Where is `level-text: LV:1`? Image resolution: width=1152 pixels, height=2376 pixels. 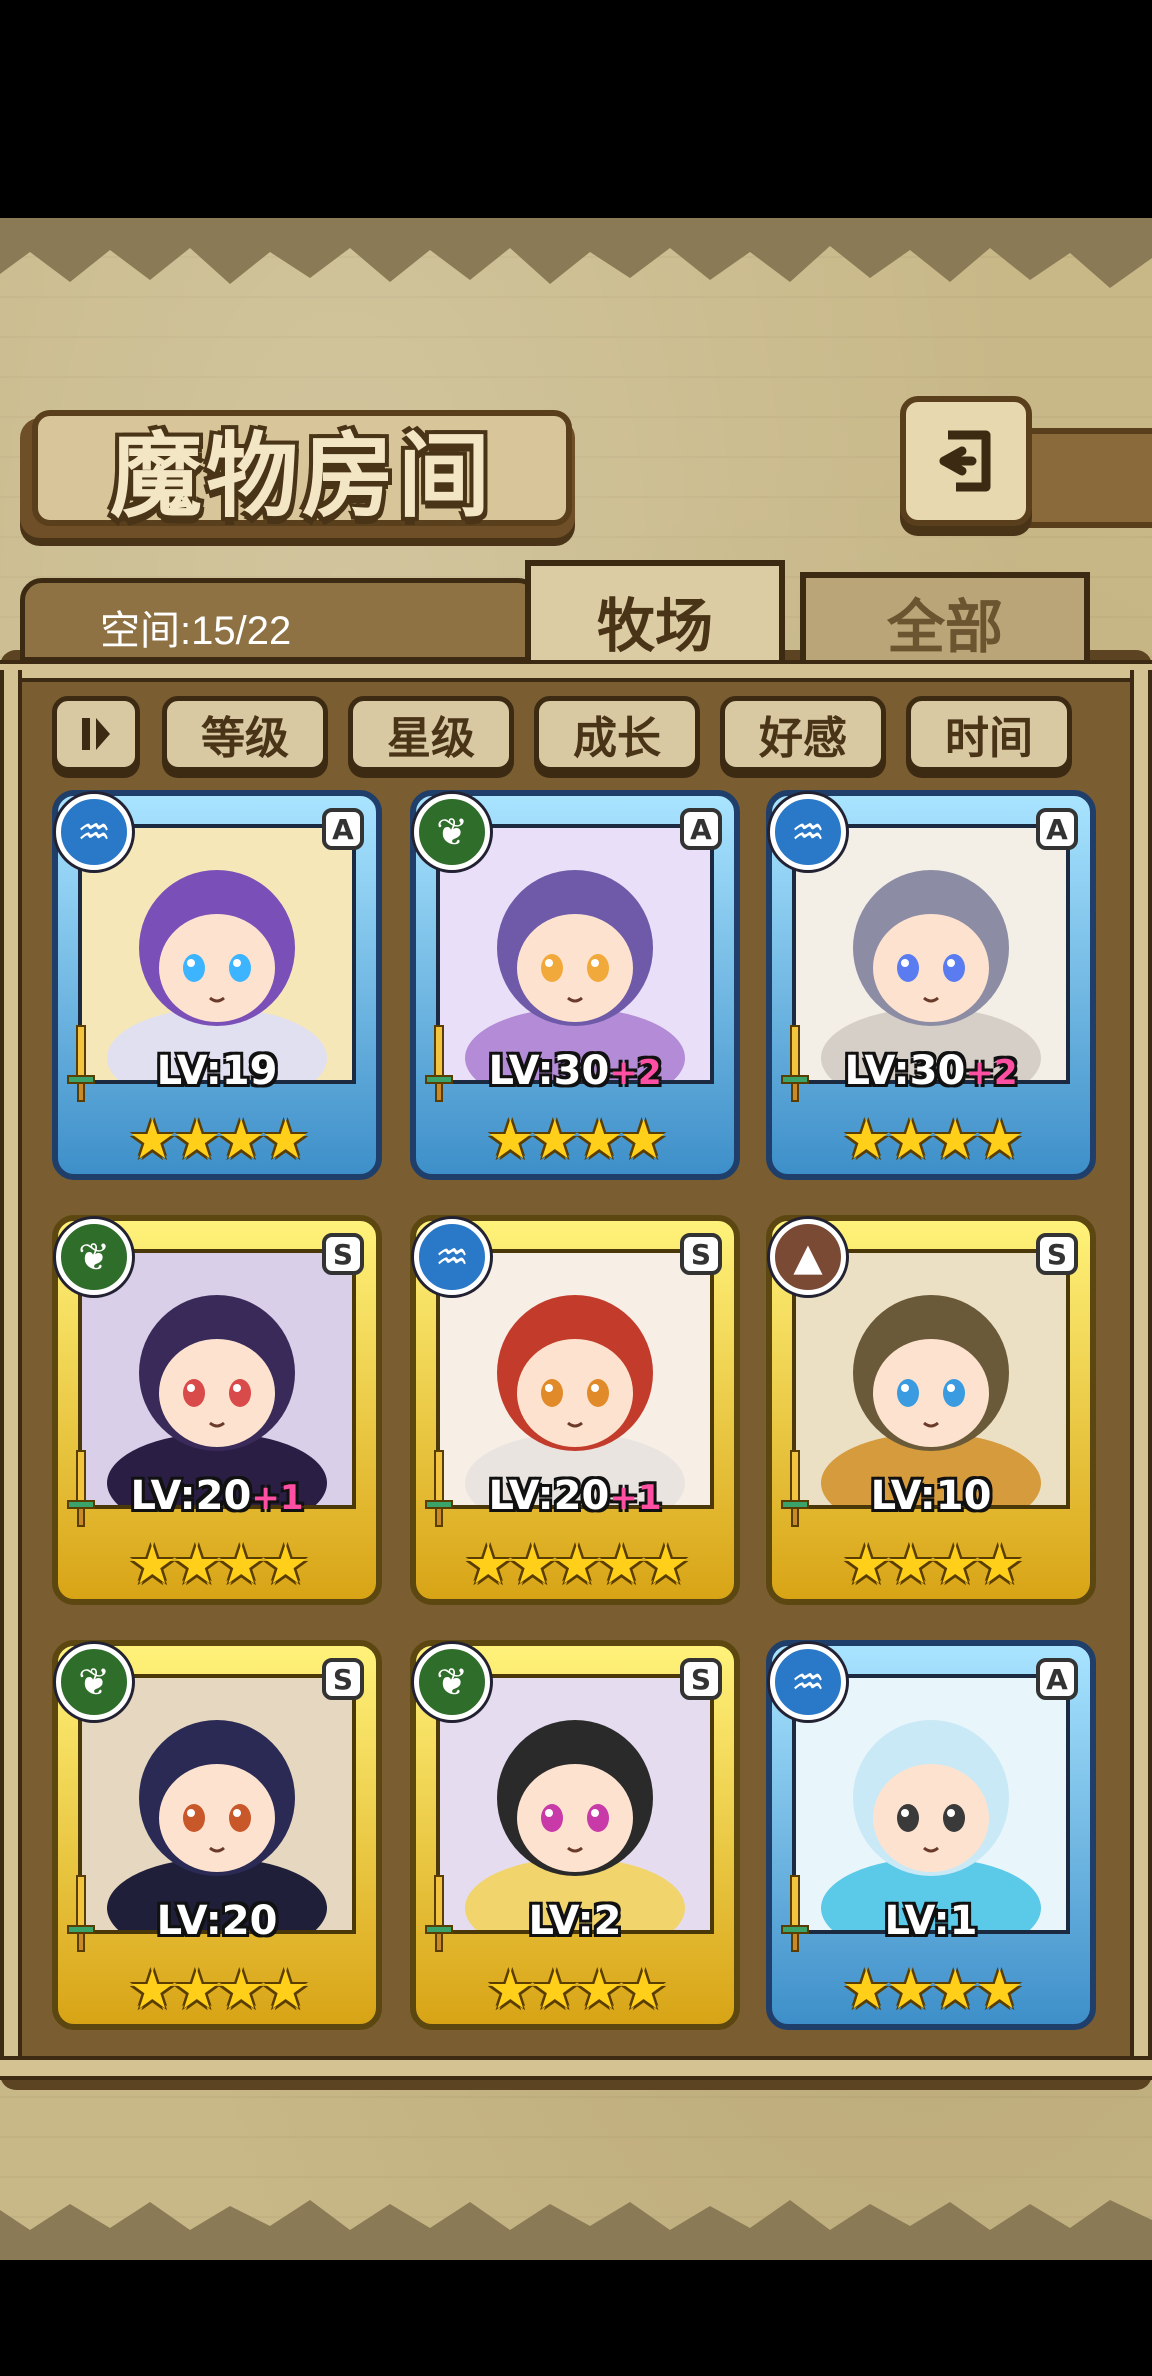 level-text: LV:1 is located at coordinates (931, 1921).